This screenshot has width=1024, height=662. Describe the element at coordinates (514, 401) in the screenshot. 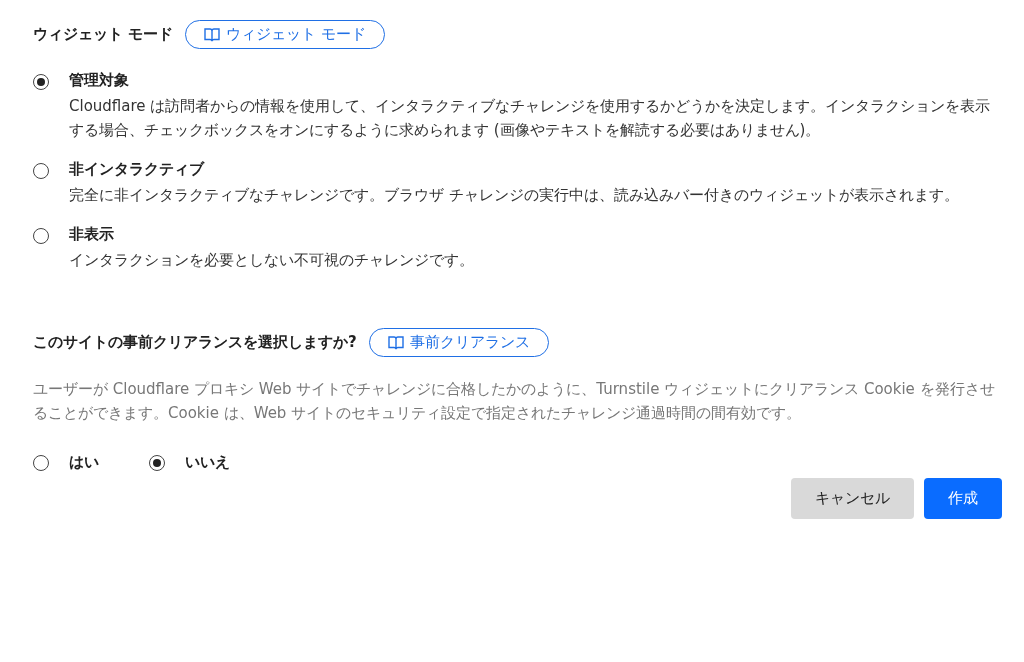

I see `section-description: ユーザーが Cloudflare プロキシ Web サイトでチャレンジに合格したかのように、Turnstile ウィジェットにクリアランス Cookie を発行させることができます。Cookie は、Web サイトのセキュリティ設定で指定されたチャレンジ通過時間の間有効です。` at that location.